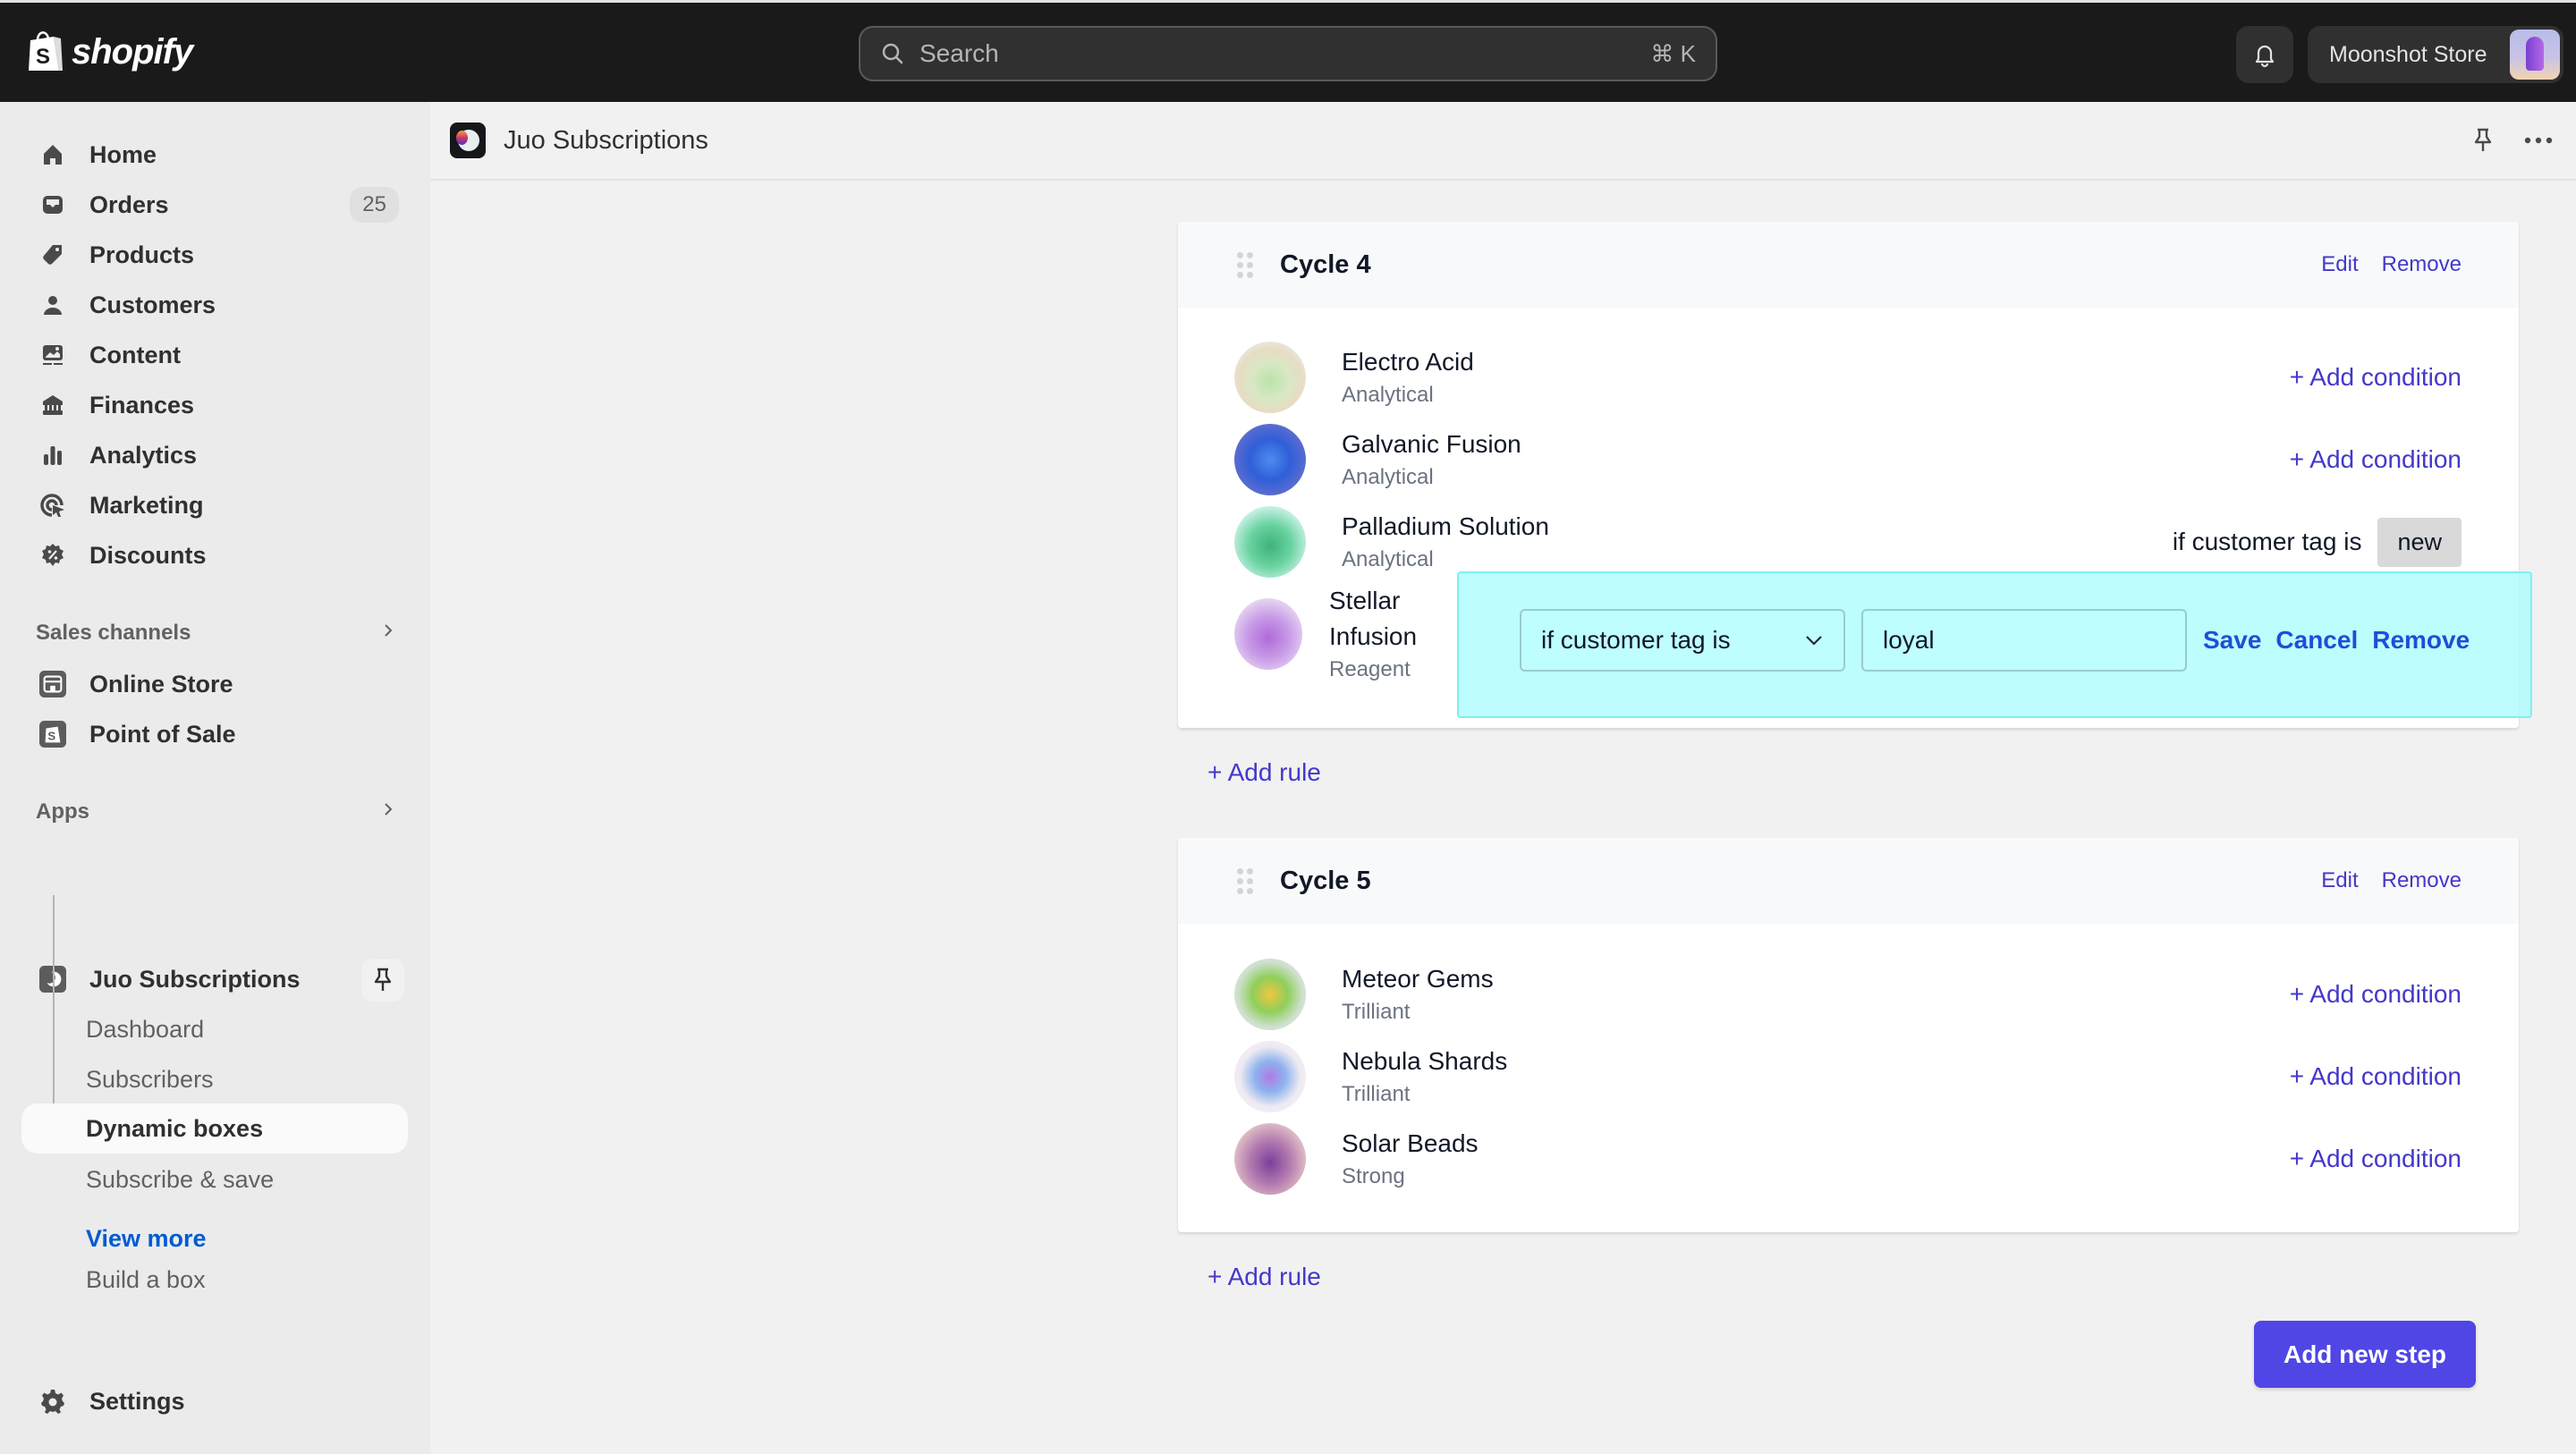 The image size is (2576, 1454). Describe the element at coordinates (1410, 1143) in the screenshot. I see `product-name: Solar Beads` at that location.